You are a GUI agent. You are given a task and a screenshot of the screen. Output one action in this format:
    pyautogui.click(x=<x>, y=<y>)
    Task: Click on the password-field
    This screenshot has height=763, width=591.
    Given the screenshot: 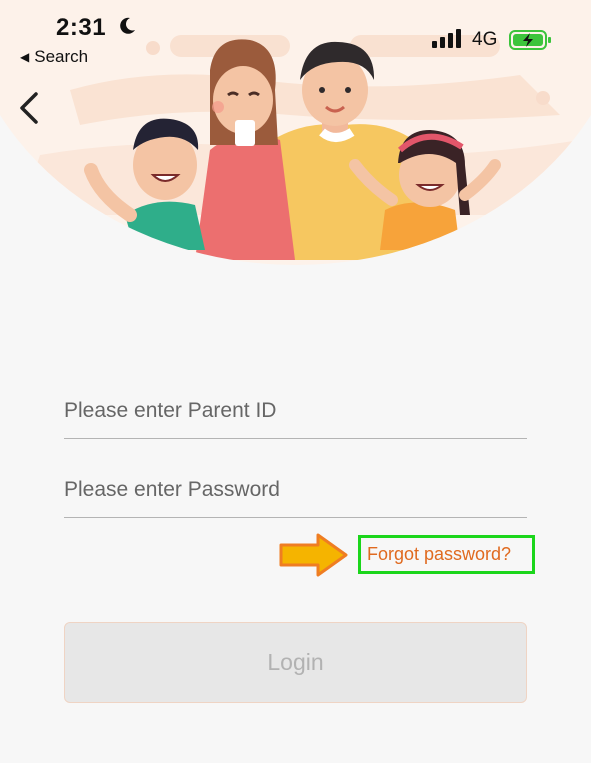 What is the action you would take?
    pyautogui.click(x=295, y=490)
    